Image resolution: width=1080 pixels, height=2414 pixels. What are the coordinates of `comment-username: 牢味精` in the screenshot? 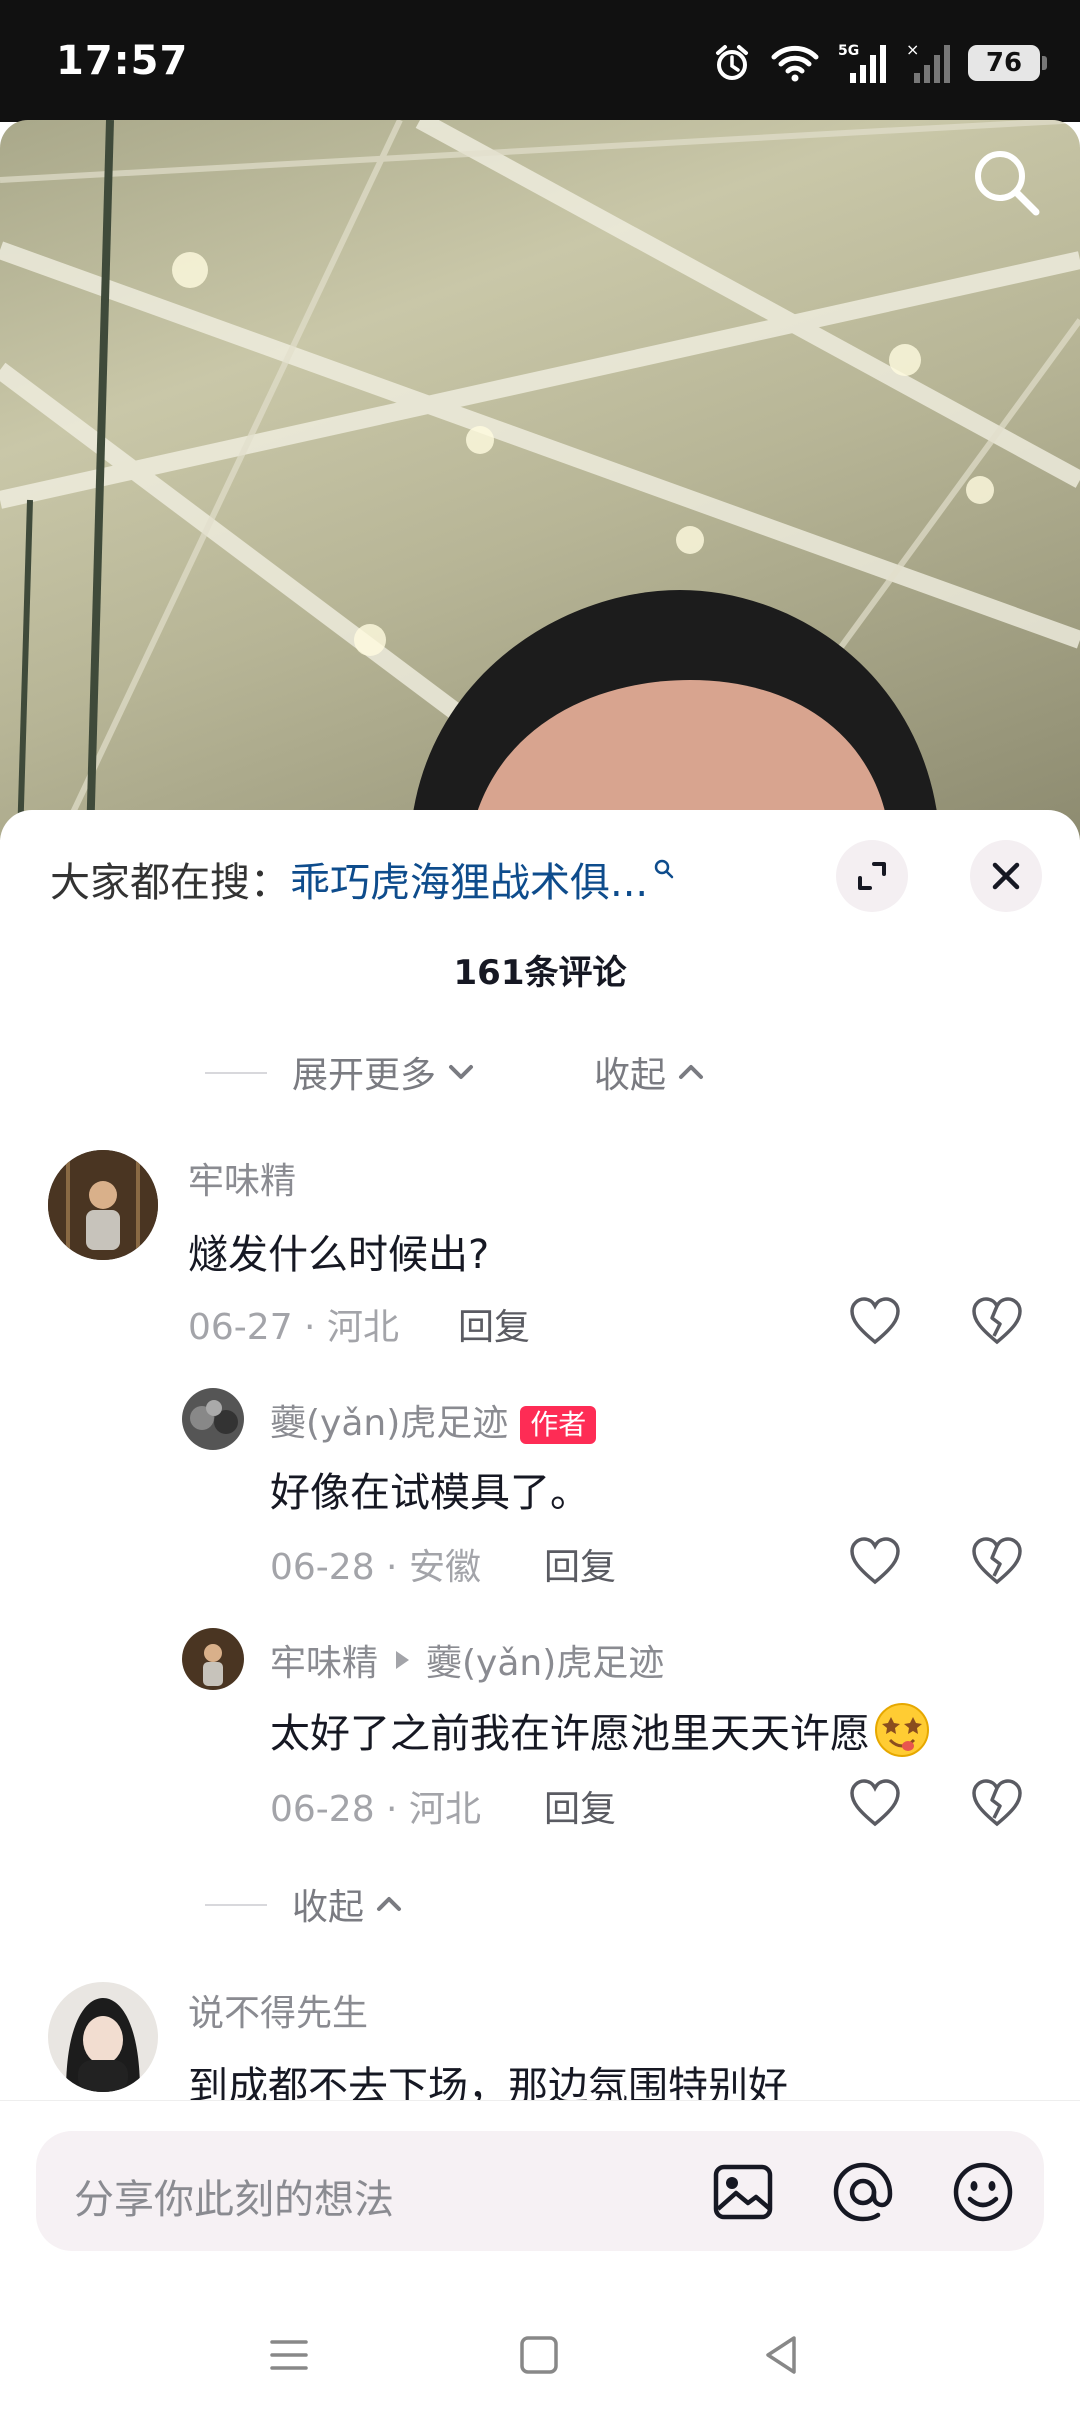 It's located at (242, 1178).